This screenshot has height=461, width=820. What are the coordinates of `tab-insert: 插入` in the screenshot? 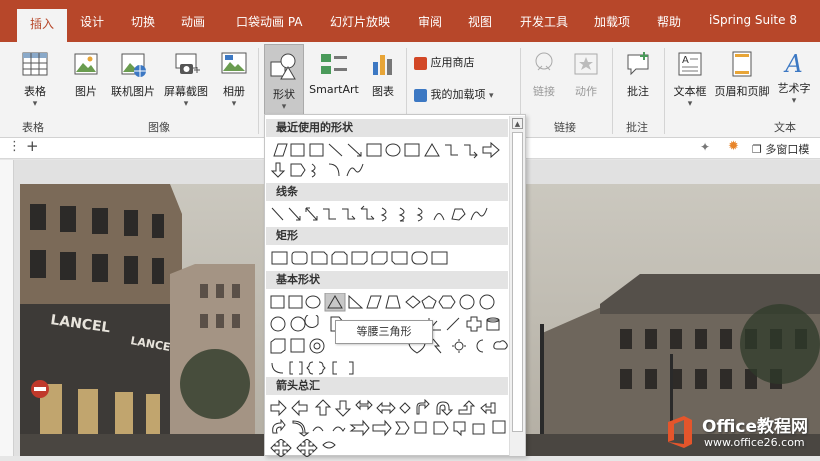 It's located at (42, 25).